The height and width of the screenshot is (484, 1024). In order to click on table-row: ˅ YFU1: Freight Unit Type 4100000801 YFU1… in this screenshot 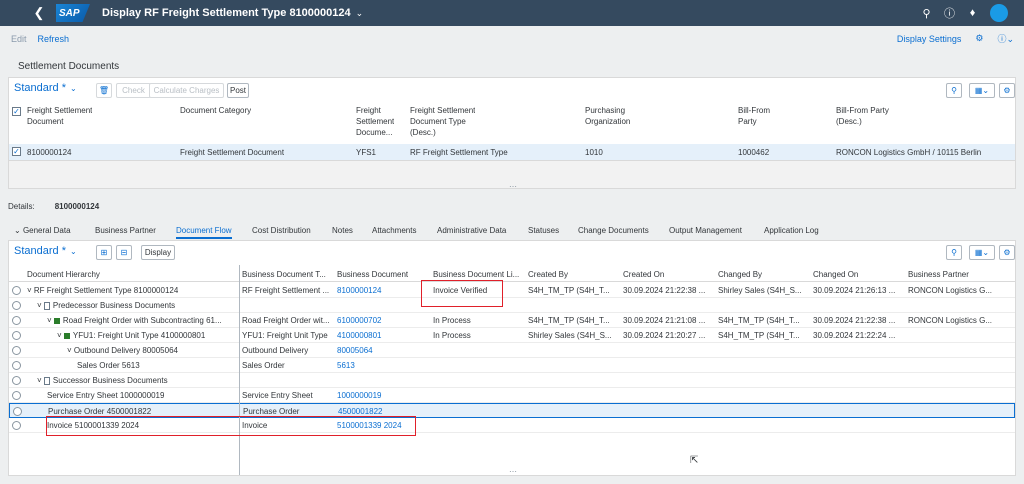, I will do `click(512, 335)`.